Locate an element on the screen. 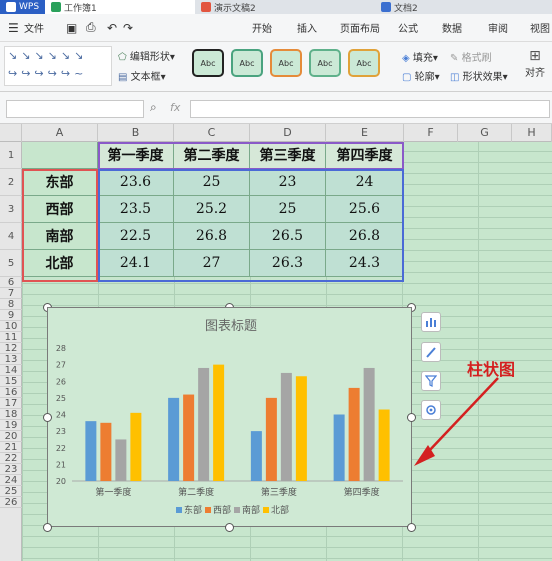 The height and width of the screenshot is (561, 552). region-cell: 西部 is located at coordinates (60, 209).